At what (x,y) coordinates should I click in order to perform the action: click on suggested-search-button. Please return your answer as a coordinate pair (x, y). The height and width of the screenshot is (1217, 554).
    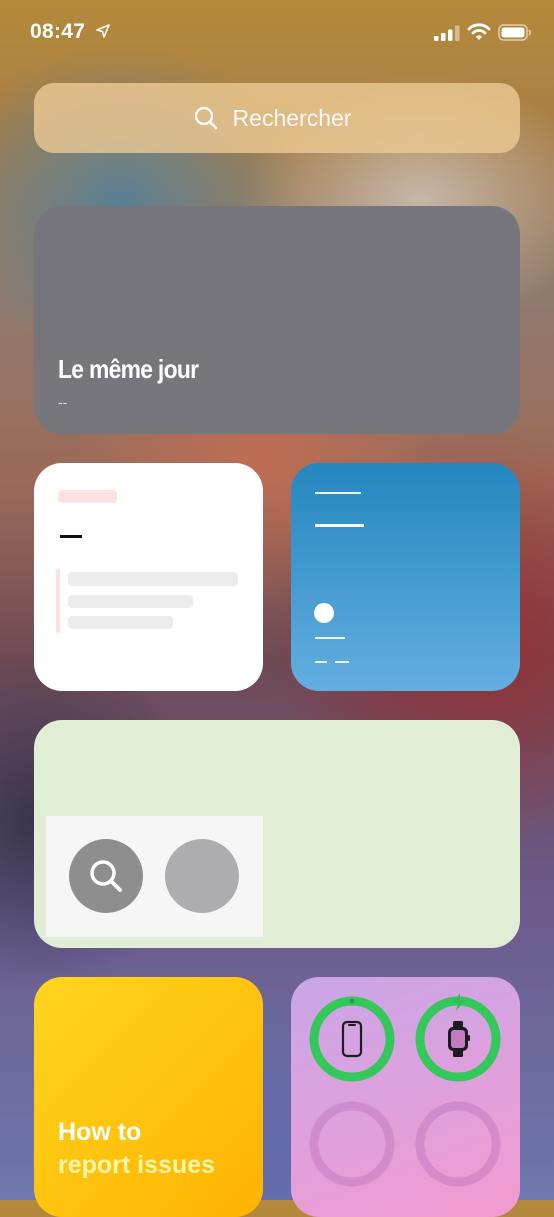
    Looking at the image, I should click on (106, 876).